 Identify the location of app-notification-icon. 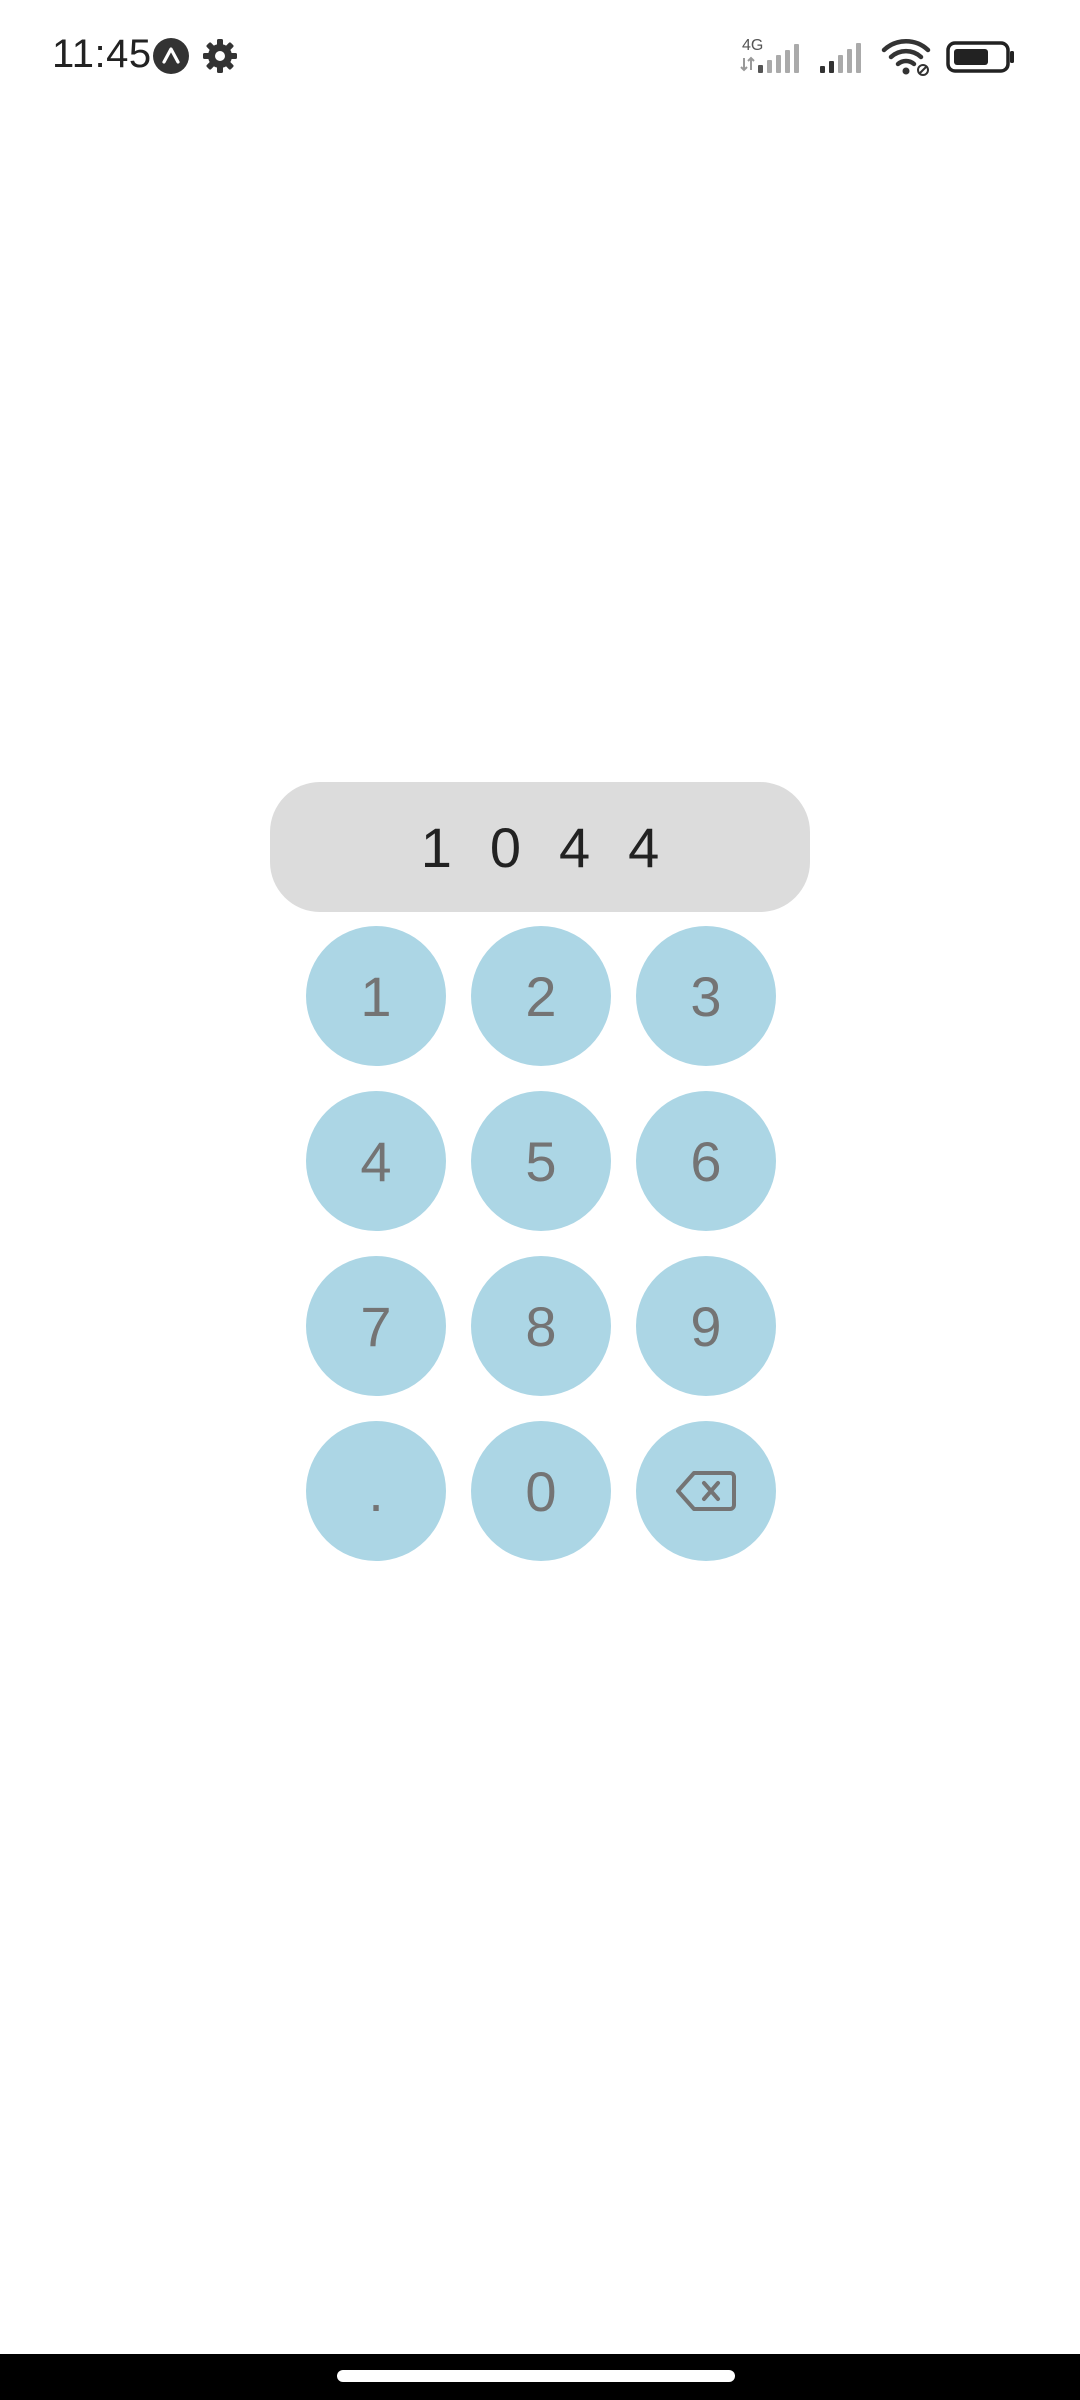
(171, 56).